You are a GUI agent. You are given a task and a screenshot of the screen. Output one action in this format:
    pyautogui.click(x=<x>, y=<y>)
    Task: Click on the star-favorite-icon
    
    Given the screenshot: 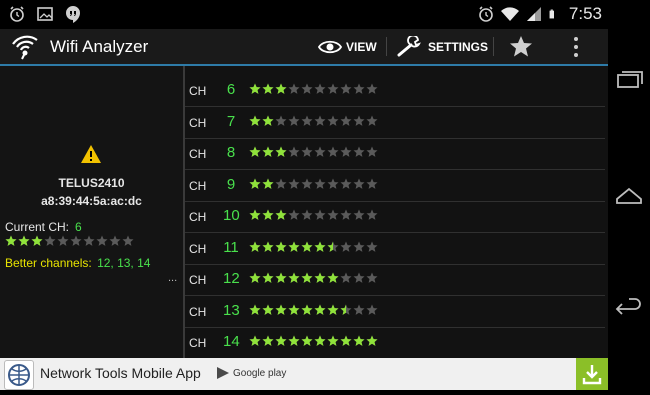 What is the action you would take?
    pyautogui.click(x=521, y=46)
    